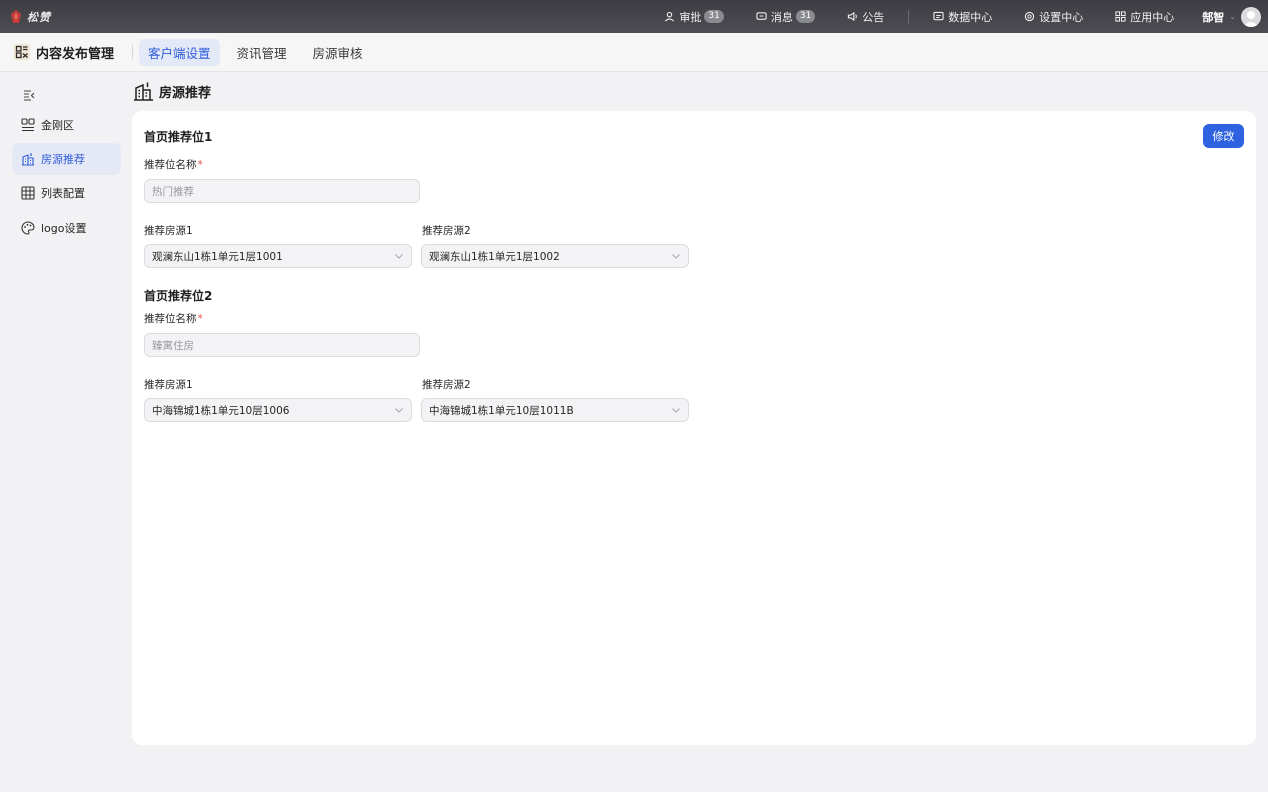  Describe the element at coordinates (25, 17) in the screenshot. I see `brand: 松赞` at that location.